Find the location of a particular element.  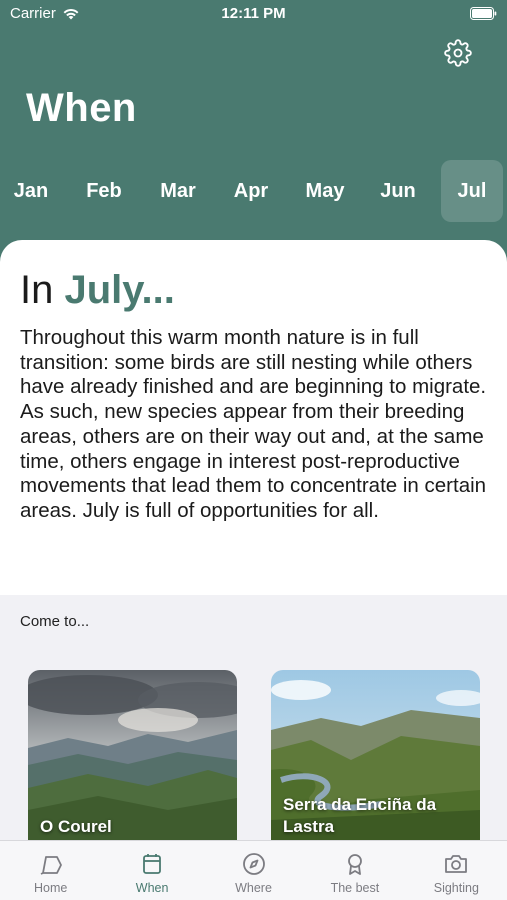

calendar-icon is located at coordinates (152, 864).